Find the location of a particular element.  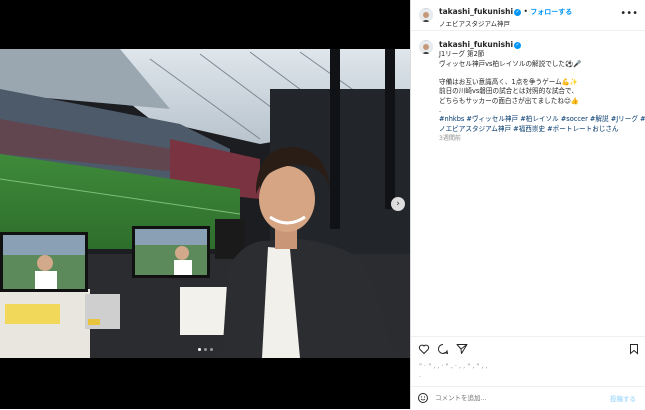

carousel-next-button: › is located at coordinates (398, 204).